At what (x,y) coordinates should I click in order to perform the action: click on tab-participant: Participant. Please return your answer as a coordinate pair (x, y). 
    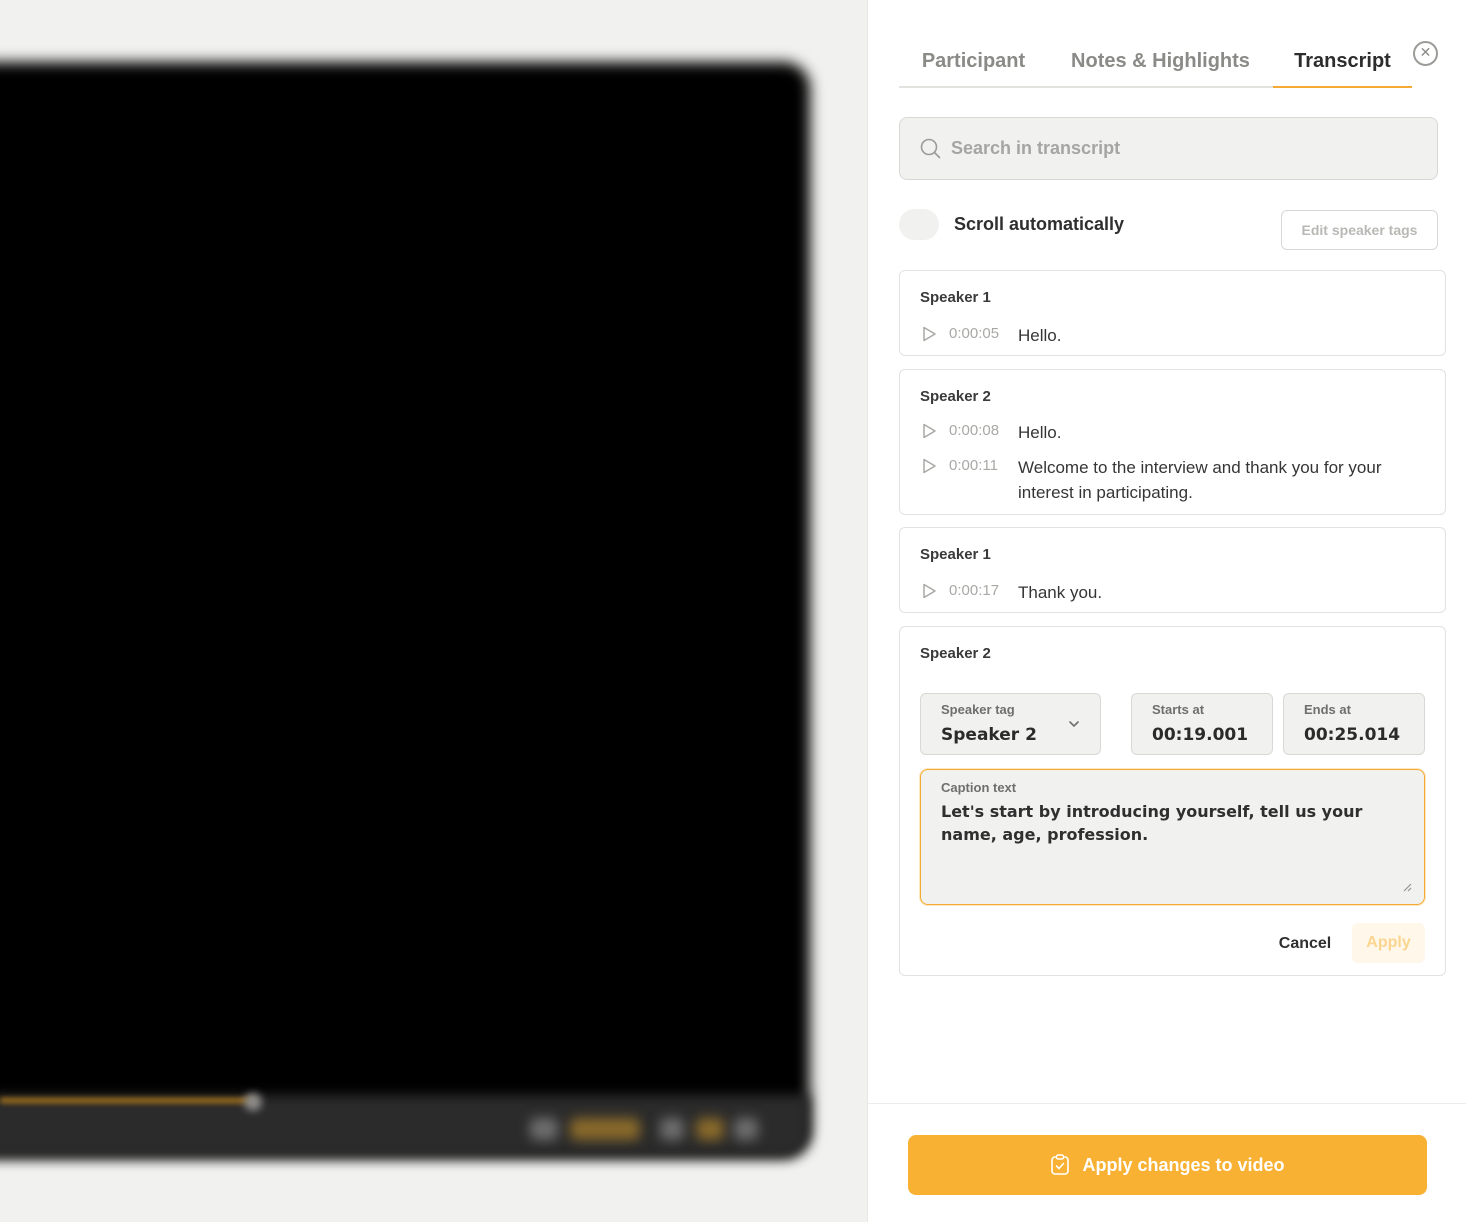
    Looking at the image, I should click on (973, 62).